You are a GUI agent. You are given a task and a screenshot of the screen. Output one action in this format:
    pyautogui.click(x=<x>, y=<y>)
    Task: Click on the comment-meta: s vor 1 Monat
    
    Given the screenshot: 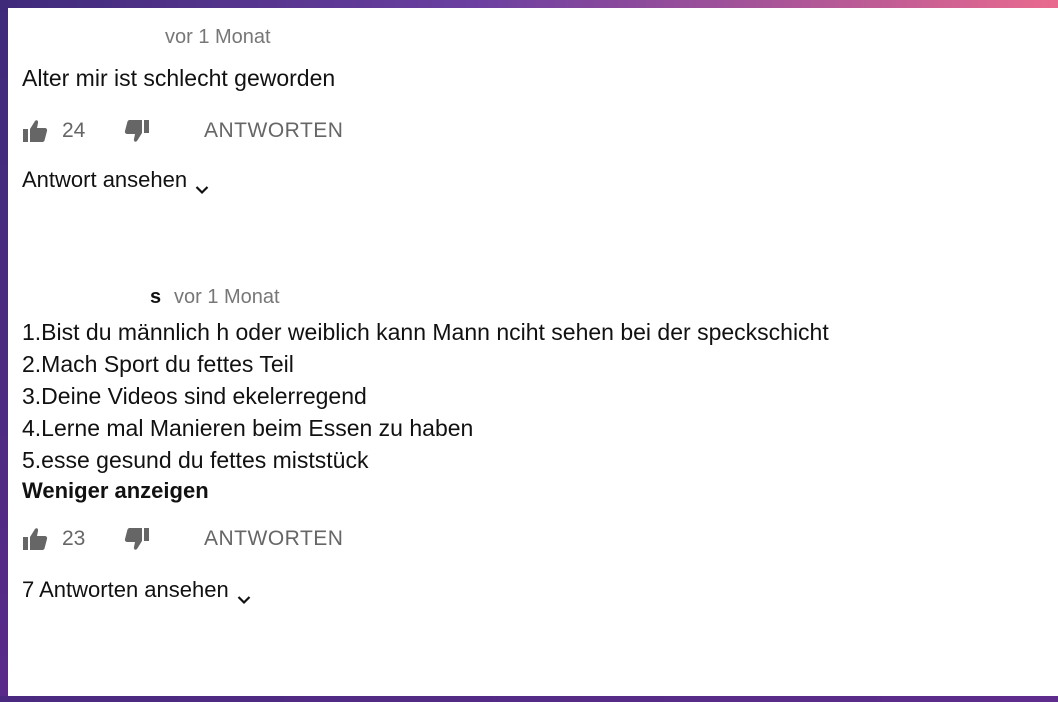 What is the action you would take?
    pyautogui.click(x=540, y=297)
    